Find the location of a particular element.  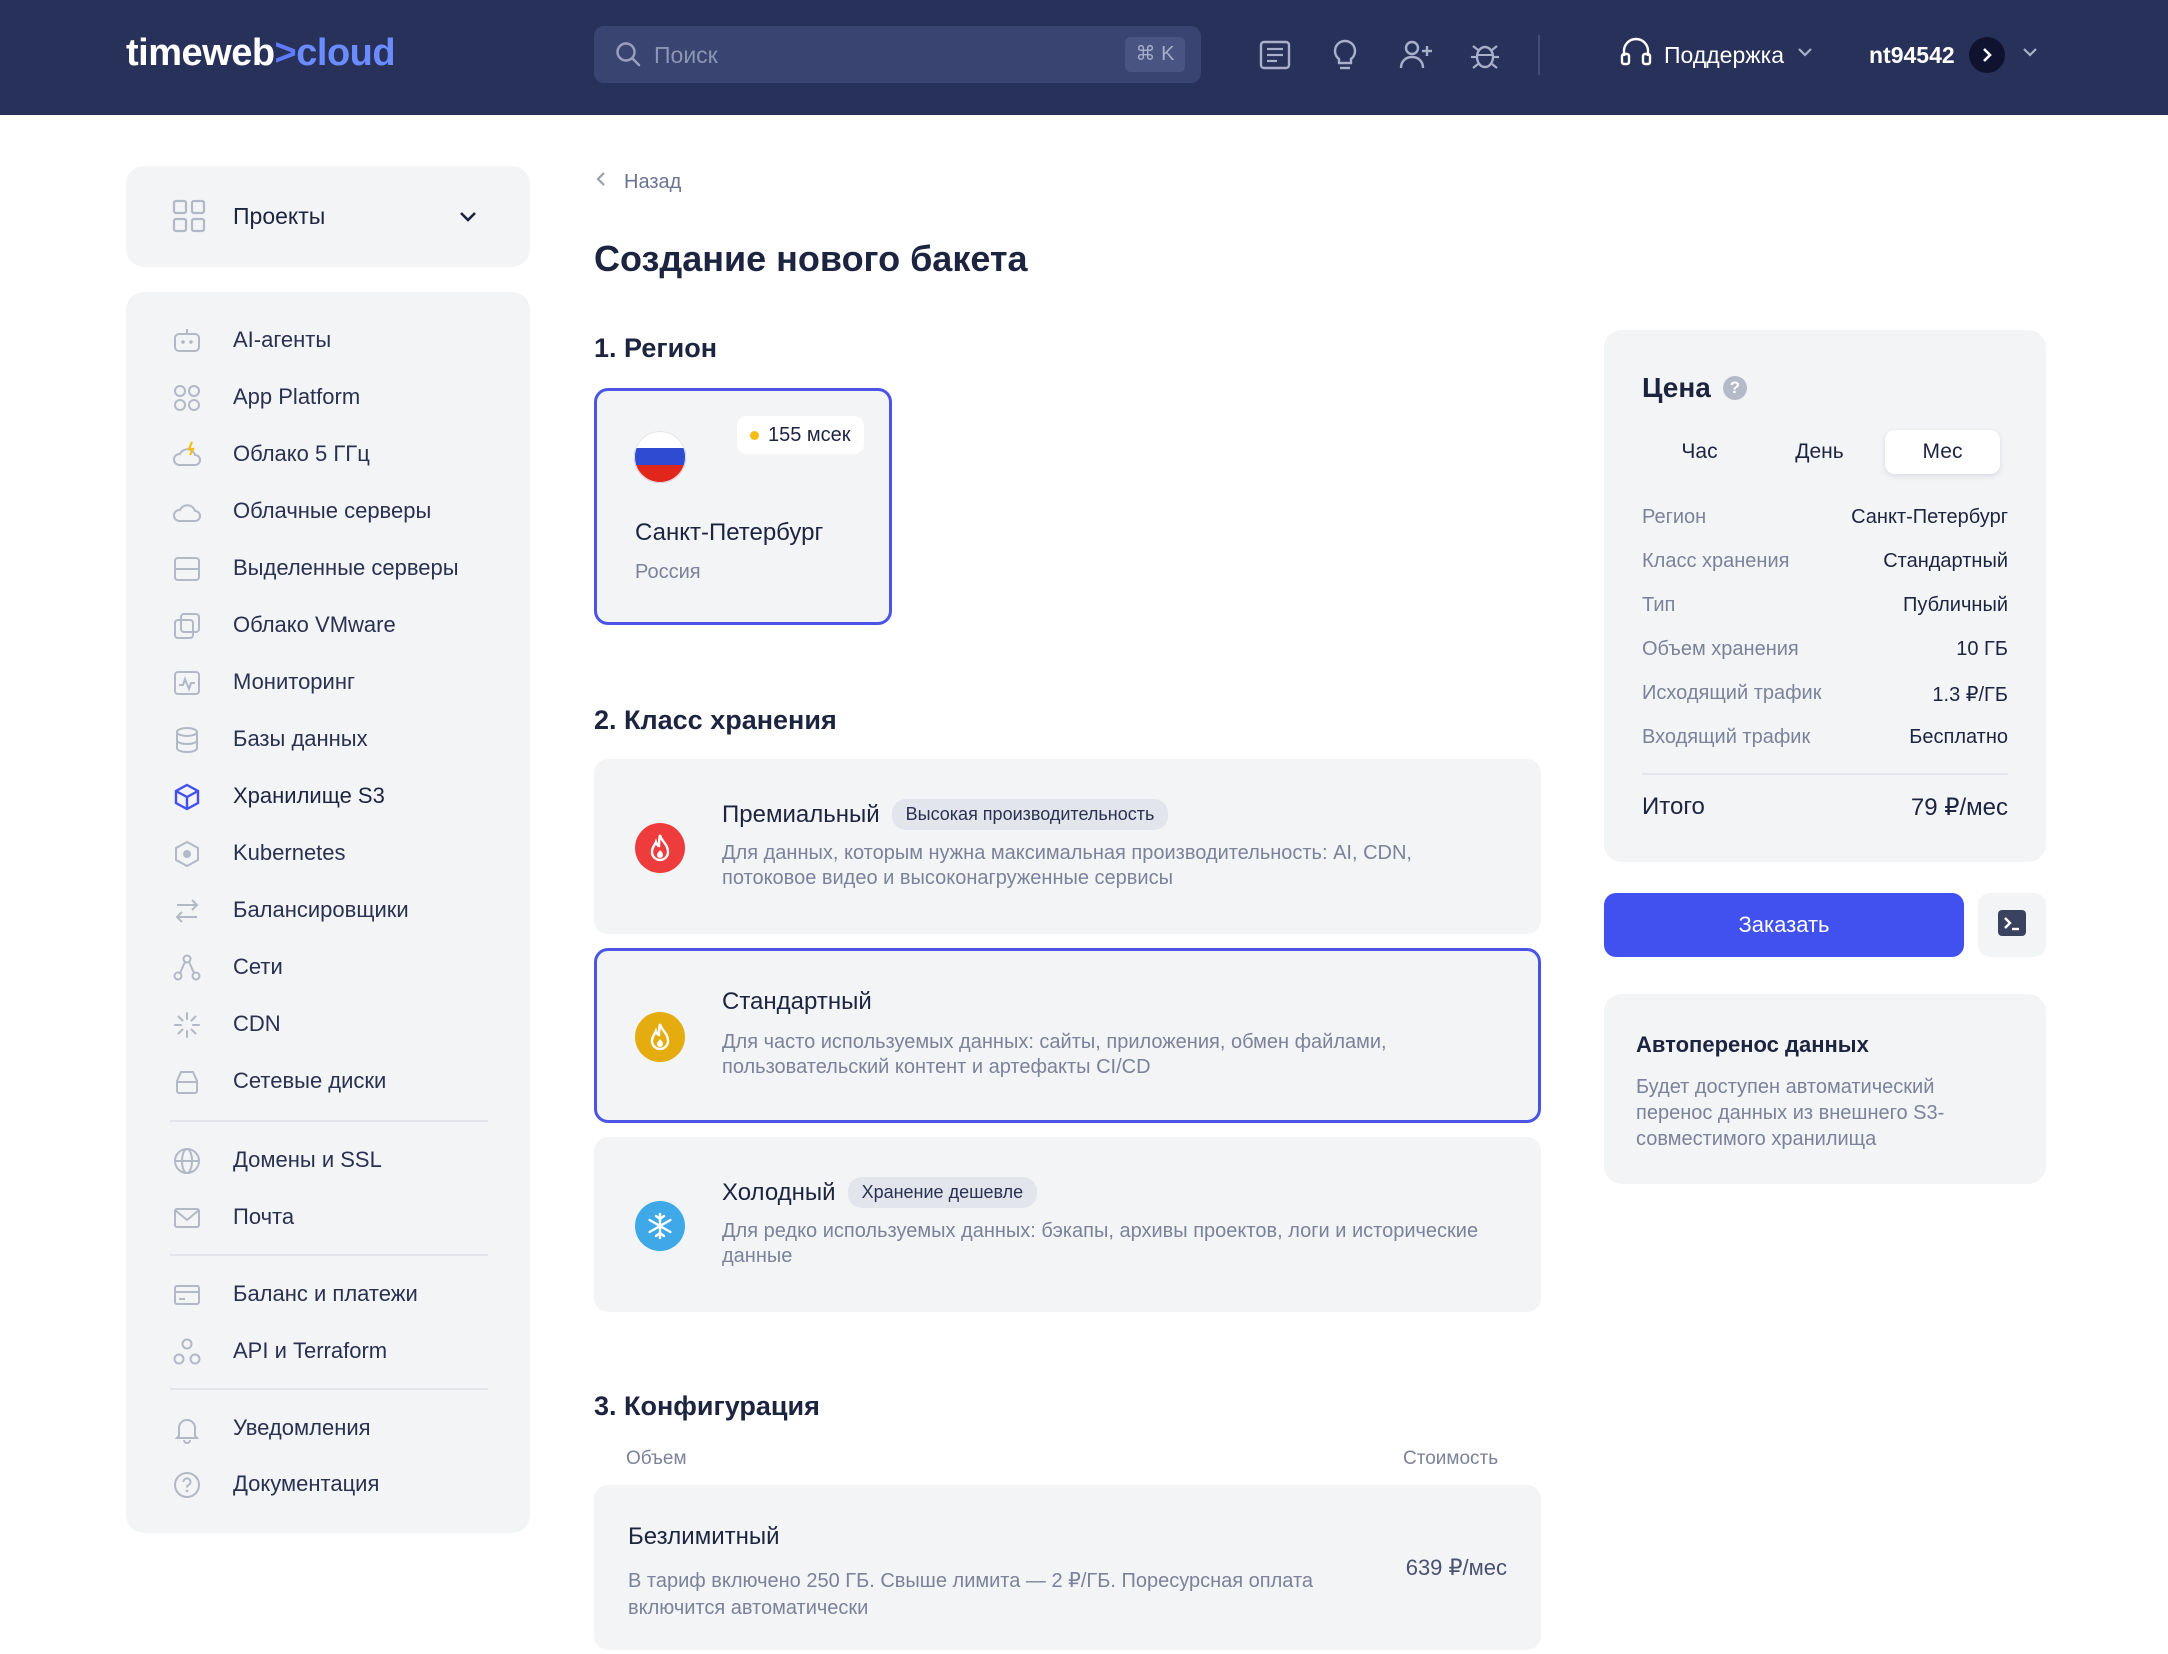

logo-cloud: cloud is located at coordinates (346, 53).